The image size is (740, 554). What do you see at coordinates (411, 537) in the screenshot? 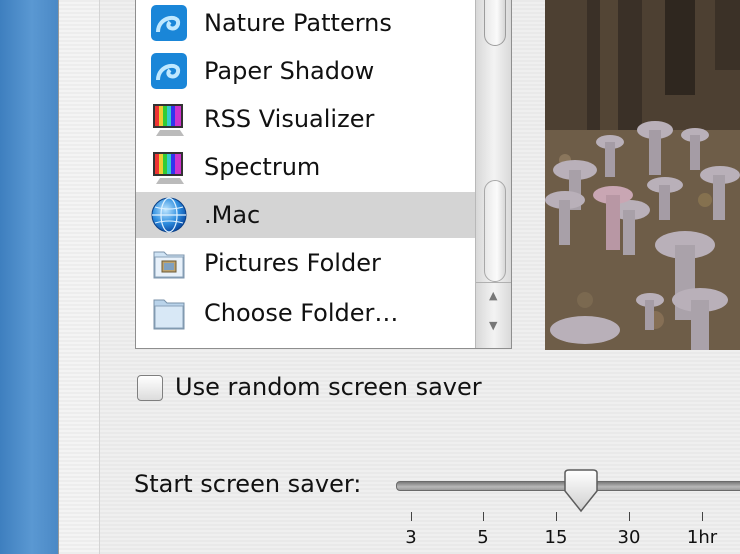
I see `slider-tick-label: 3` at bounding box center [411, 537].